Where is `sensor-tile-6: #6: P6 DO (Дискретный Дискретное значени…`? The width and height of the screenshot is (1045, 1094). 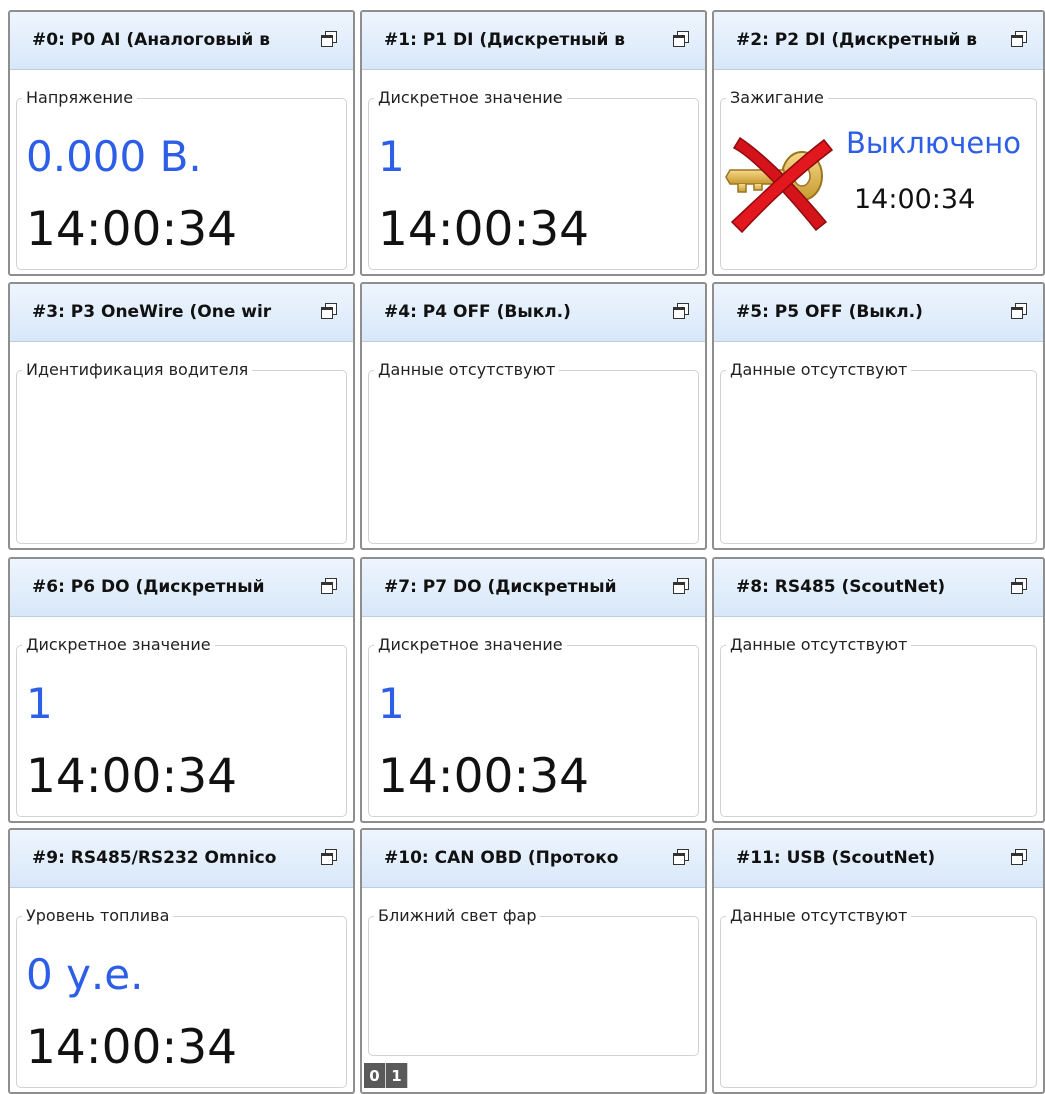
sensor-tile-6: #6: P6 DO (Дискретный Дискретное значени… is located at coordinates (181, 690).